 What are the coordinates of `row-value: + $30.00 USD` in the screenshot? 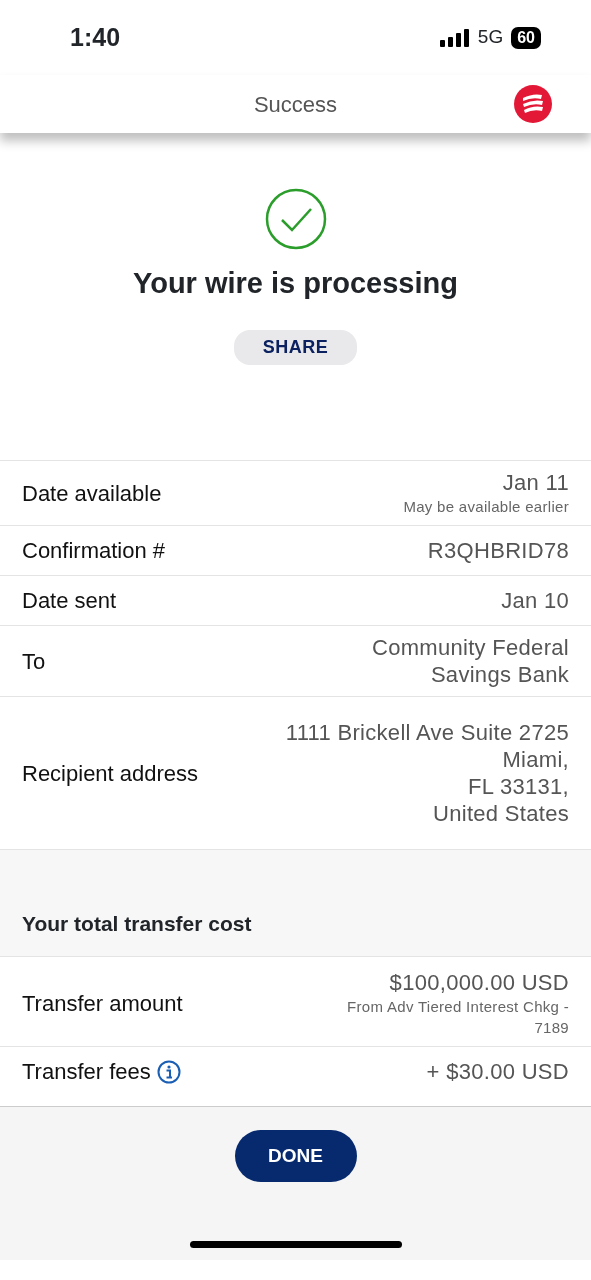 It's located at (497, 1071).